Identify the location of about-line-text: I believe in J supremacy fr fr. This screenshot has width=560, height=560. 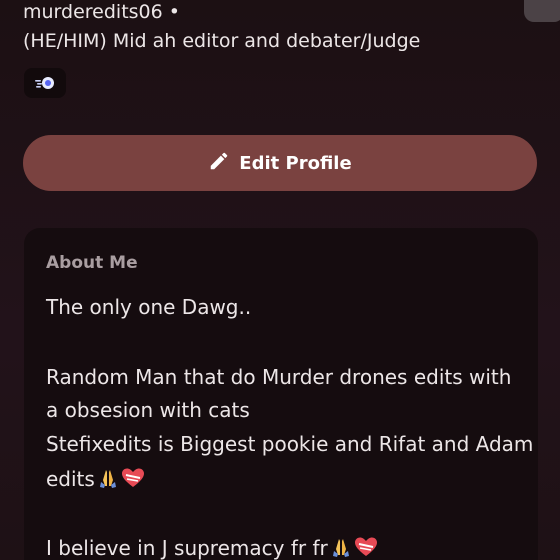
(187, 548).